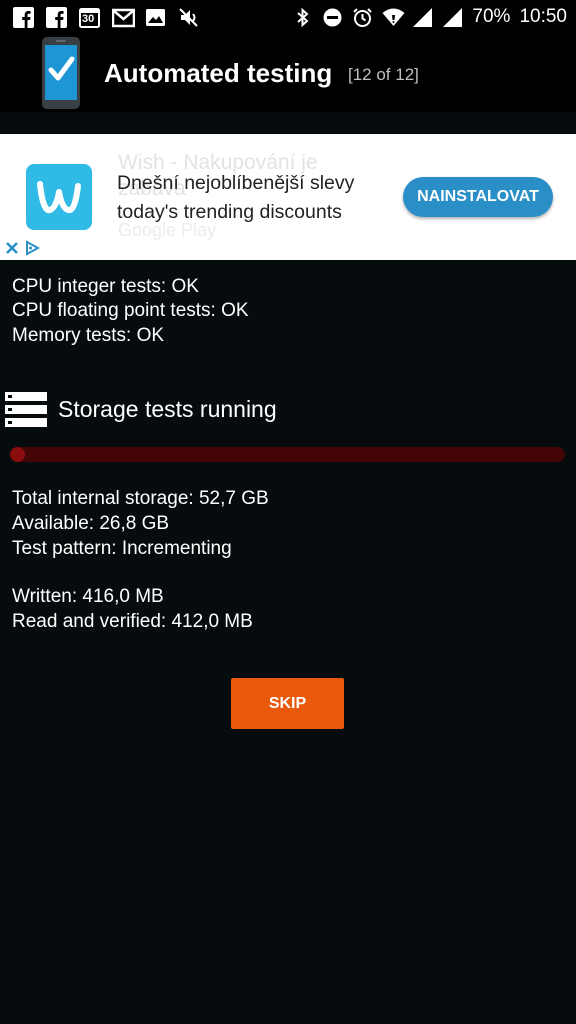 The height and width of the screenshot is (1024, 576). I want to click on phone-check-icon, so click(61, 73).